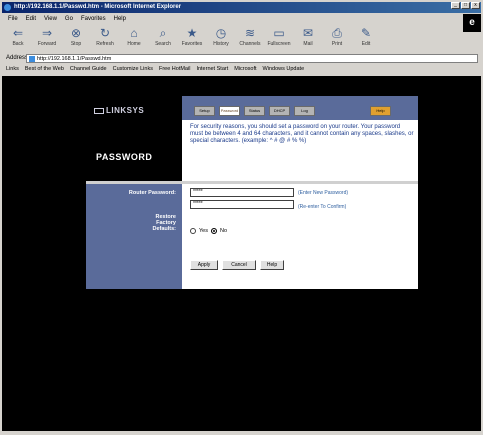 This screenshot has height=435, width=483. I want to click on forward-label: Forward, so click(47, 44).